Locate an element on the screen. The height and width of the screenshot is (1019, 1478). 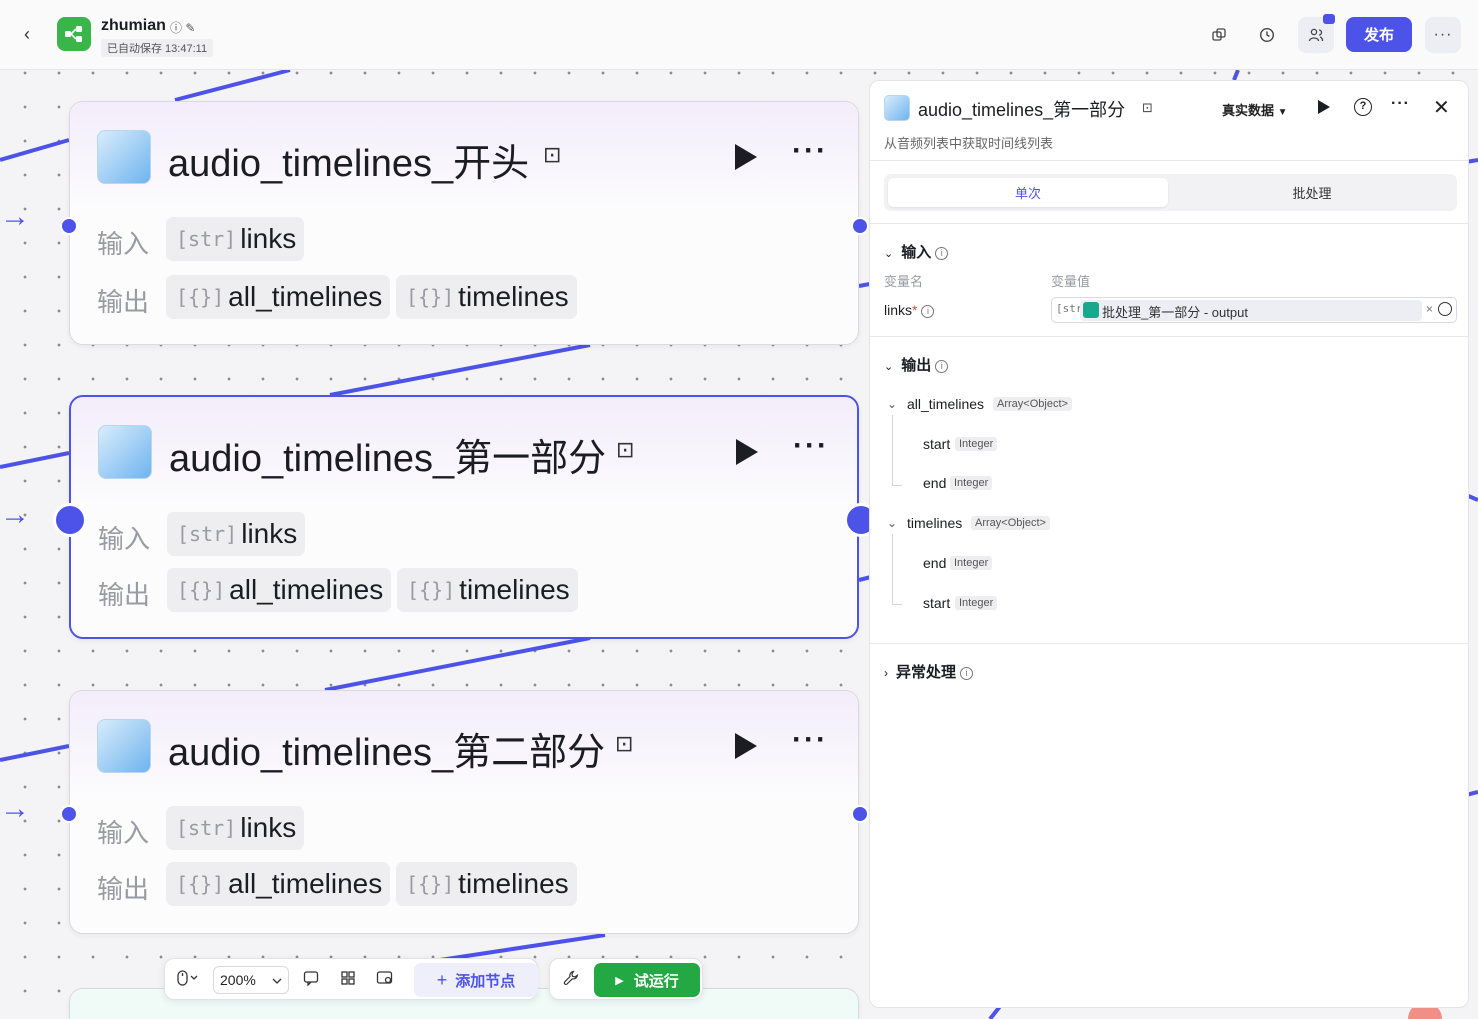
wrench-icon is located at coordinates (571, 980).